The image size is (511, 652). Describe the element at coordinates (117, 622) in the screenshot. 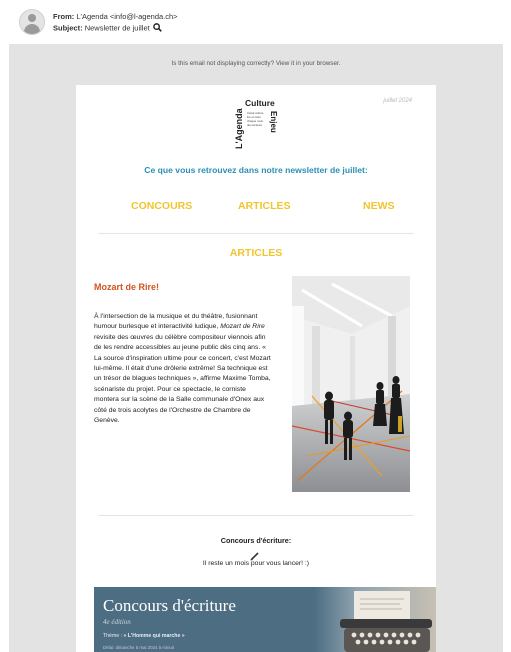

I see `banner-edition: 4e édition` at that location.